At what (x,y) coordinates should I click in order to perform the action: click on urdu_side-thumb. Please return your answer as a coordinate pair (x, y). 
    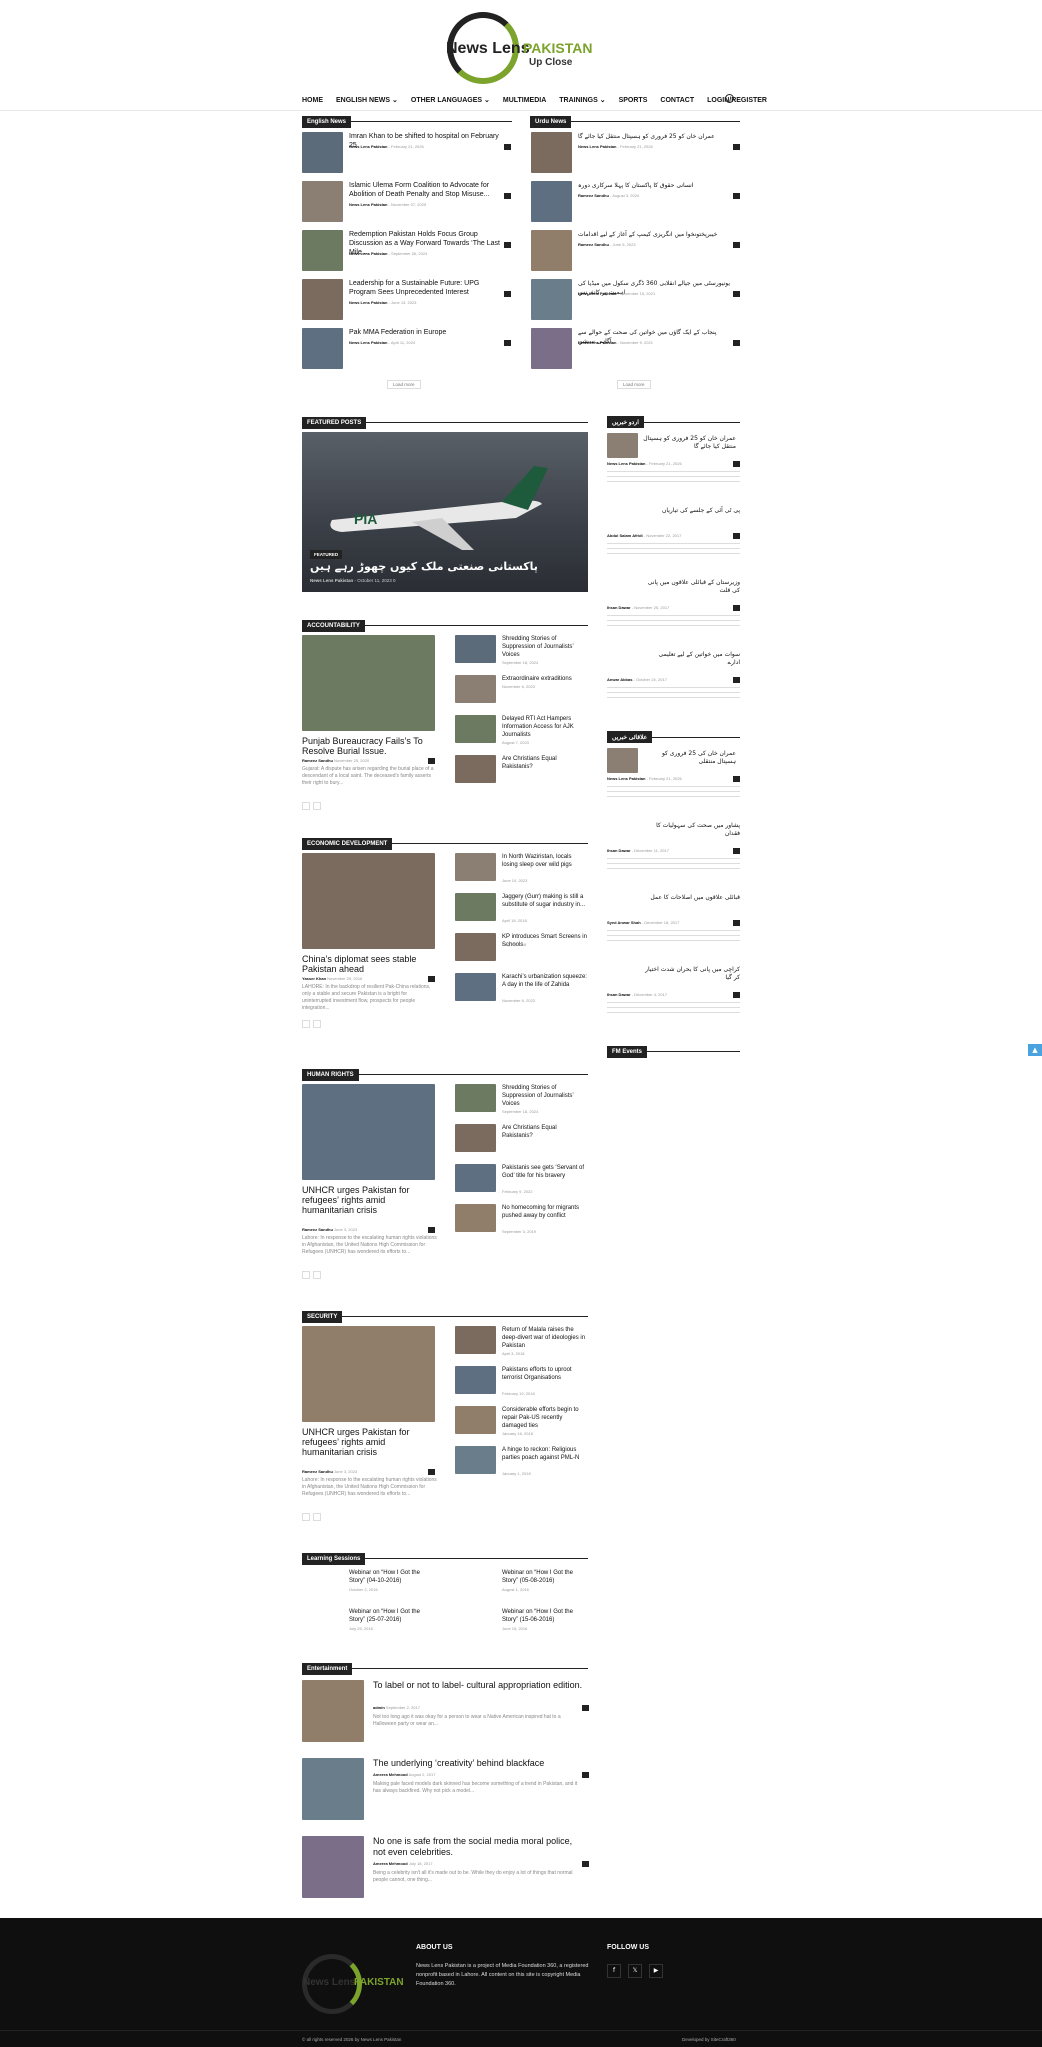
    Looking at the image, I should click on (622, 445).